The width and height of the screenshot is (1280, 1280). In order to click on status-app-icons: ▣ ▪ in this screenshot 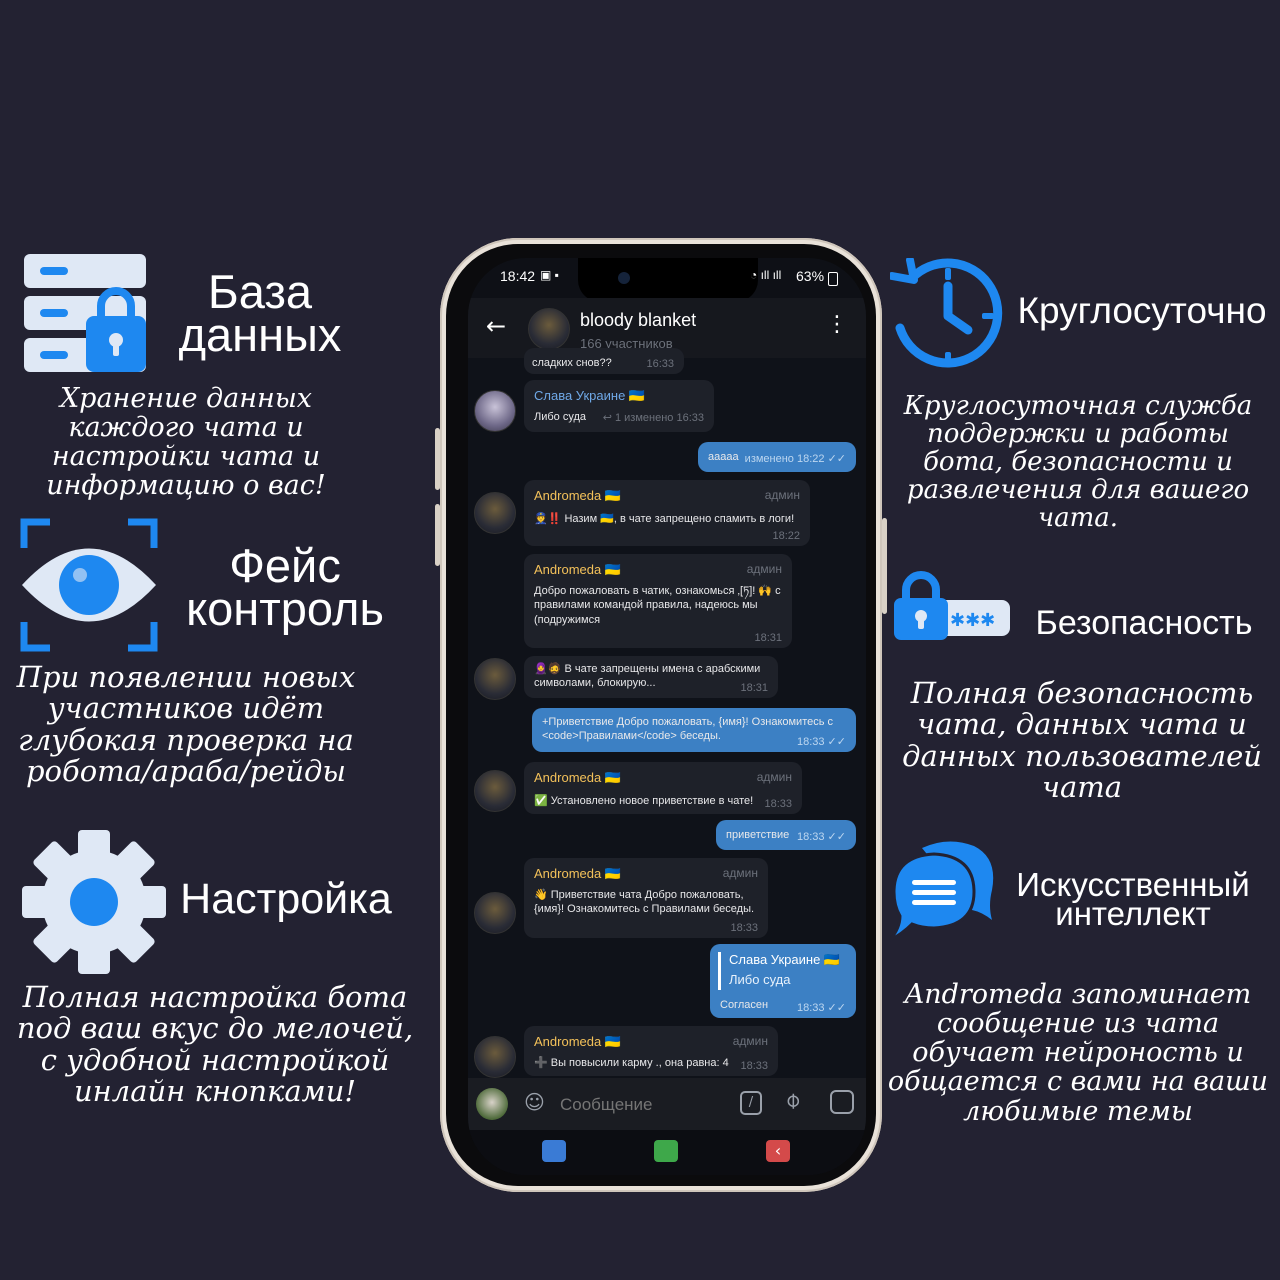, I will do `click(549, 275)`.